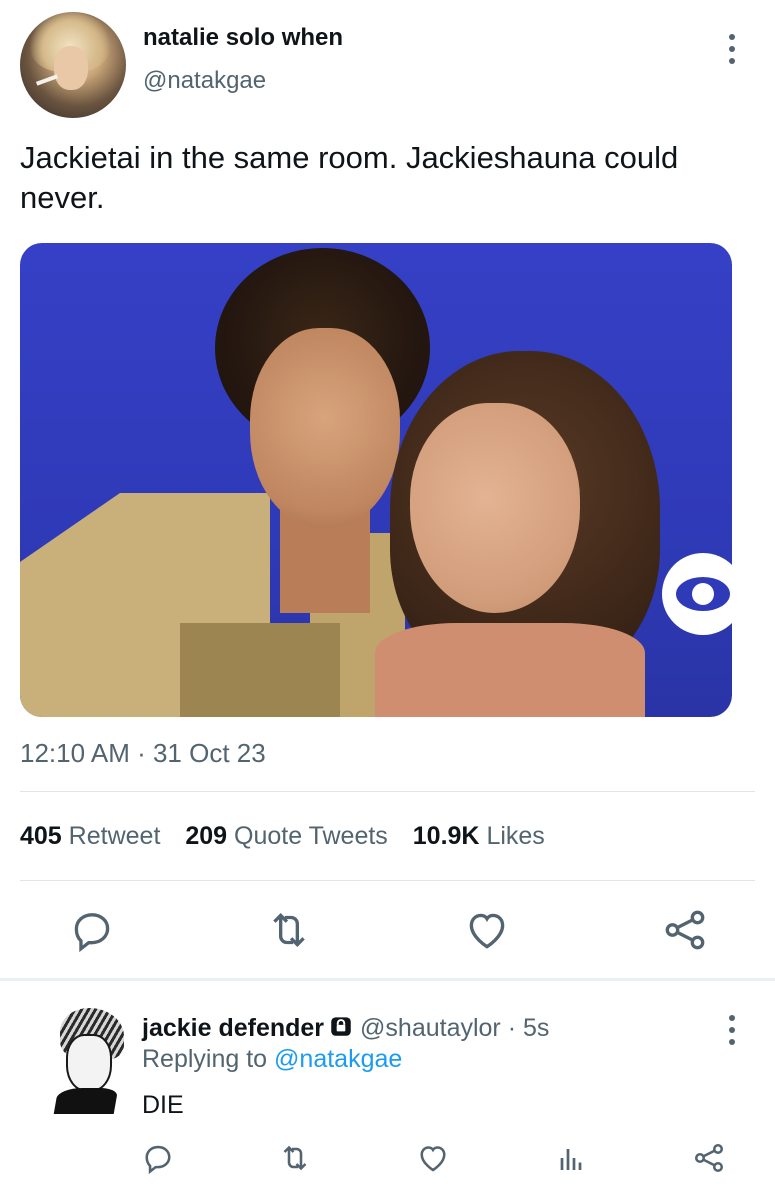  I want to click on quote-tweets-stat: 209 Quote Tweets, so click(286, 836).